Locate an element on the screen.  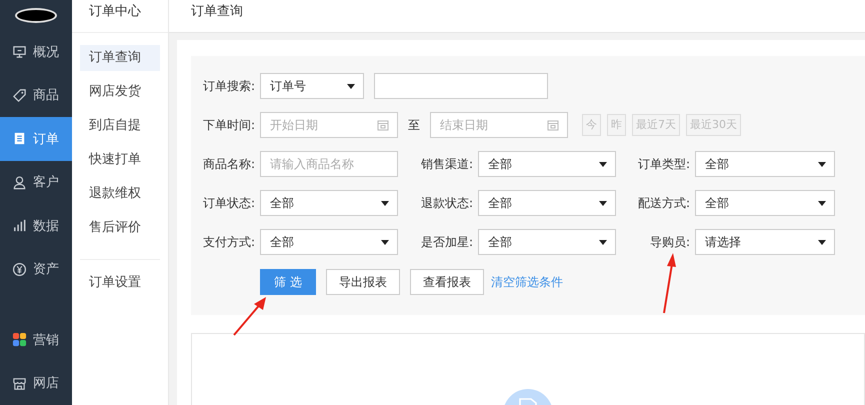
page-title: 订单查询 is located at coordinates (517, 16).